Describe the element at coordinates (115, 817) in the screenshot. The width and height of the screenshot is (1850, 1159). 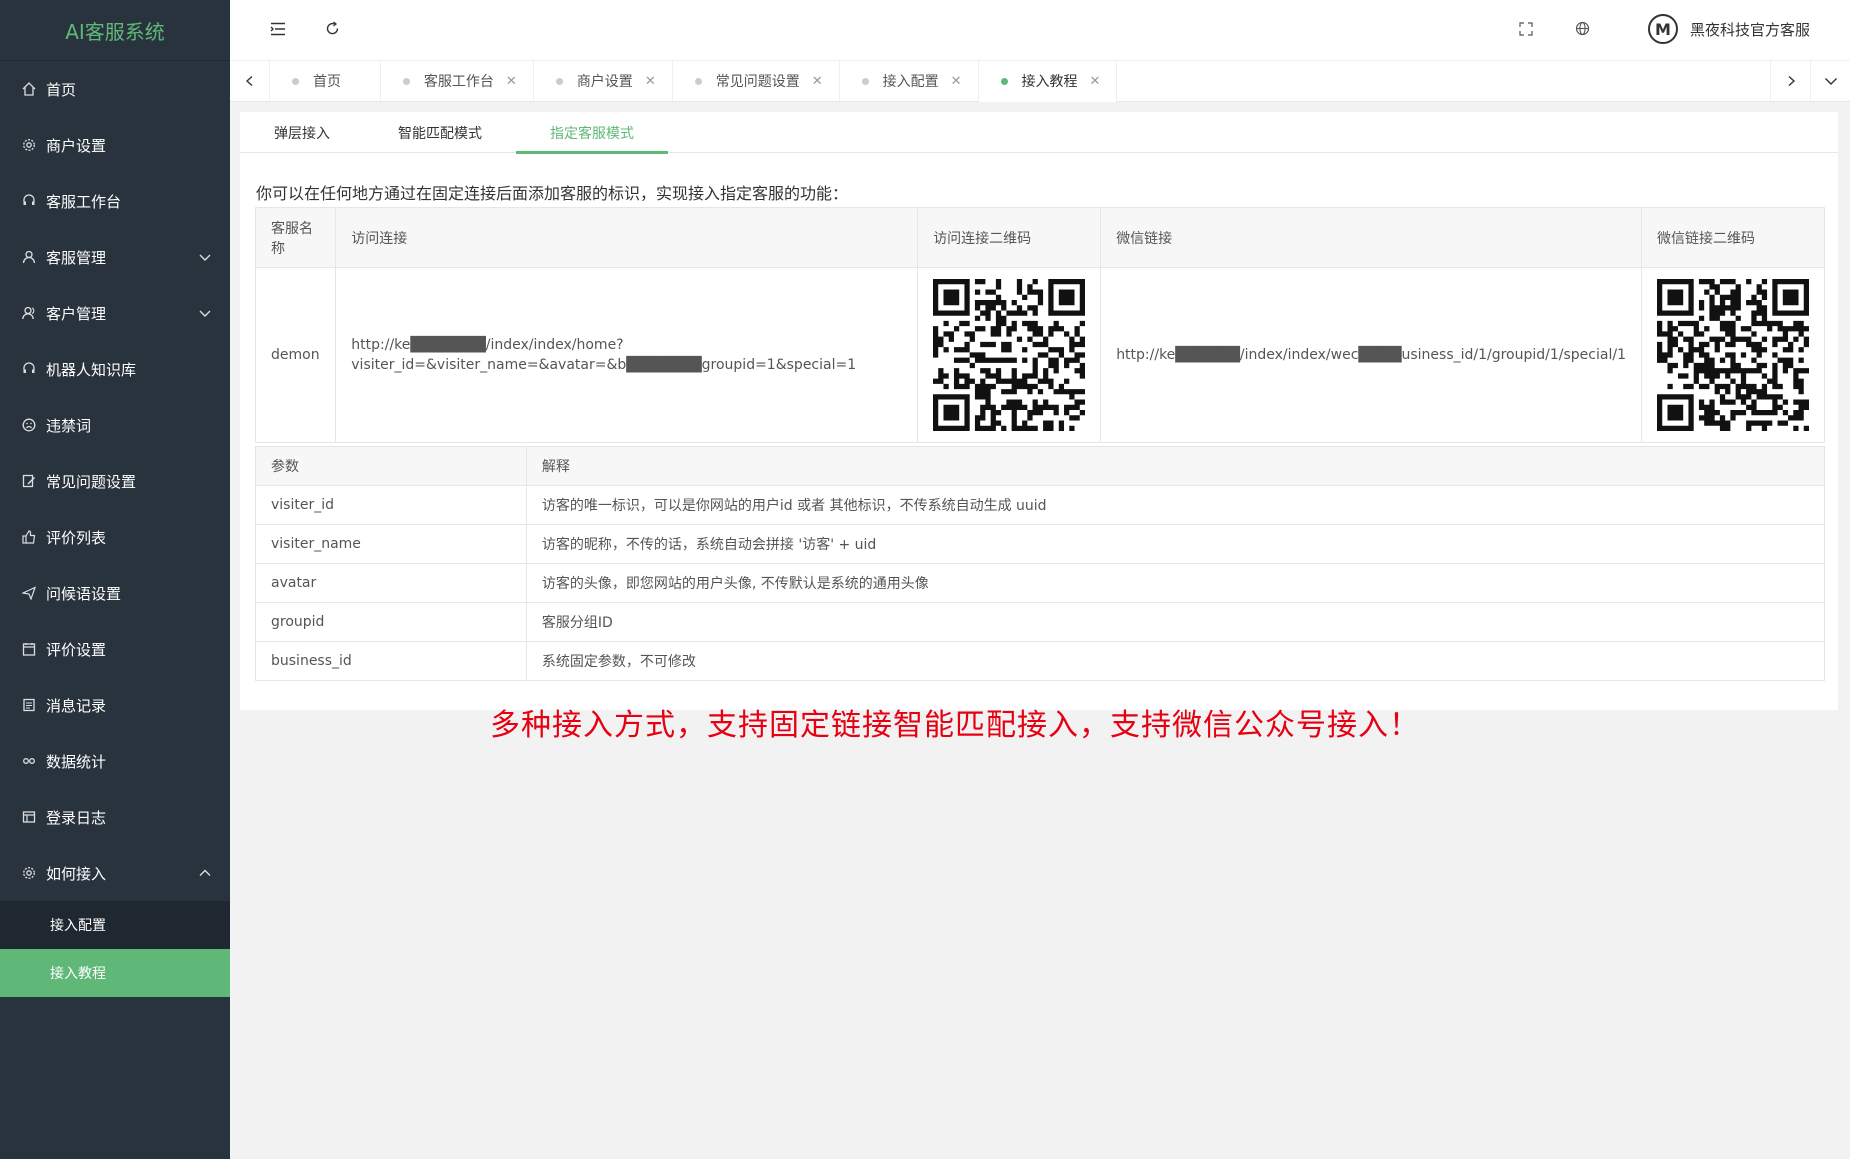
I see `sidebar-item-login-log: 登录日志` at that location.